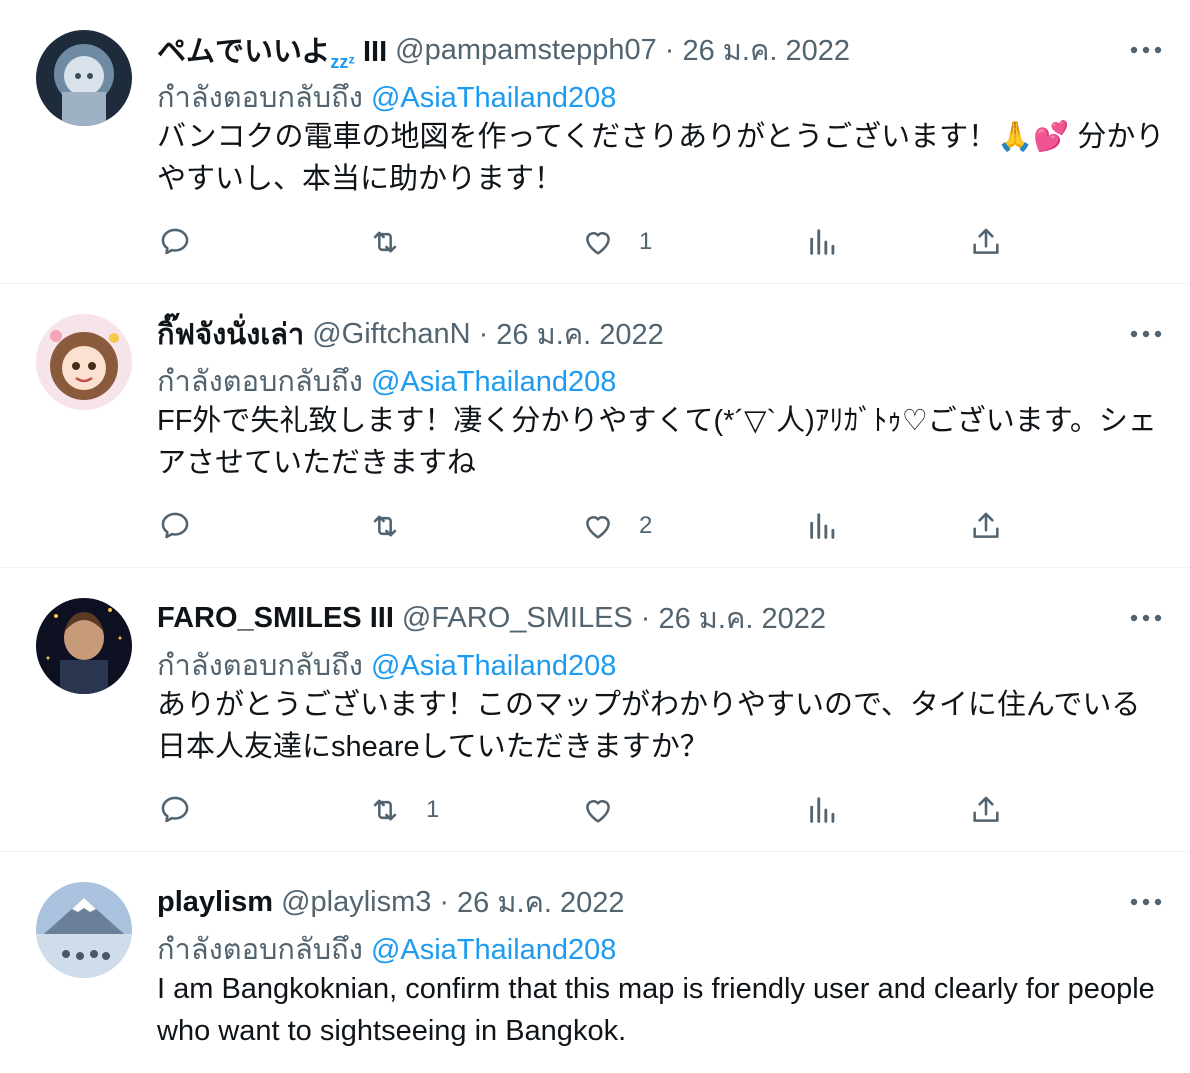  Describe the element at coordinates (215, 902) in the screenshot. I see `display-name: playlism` at that location.